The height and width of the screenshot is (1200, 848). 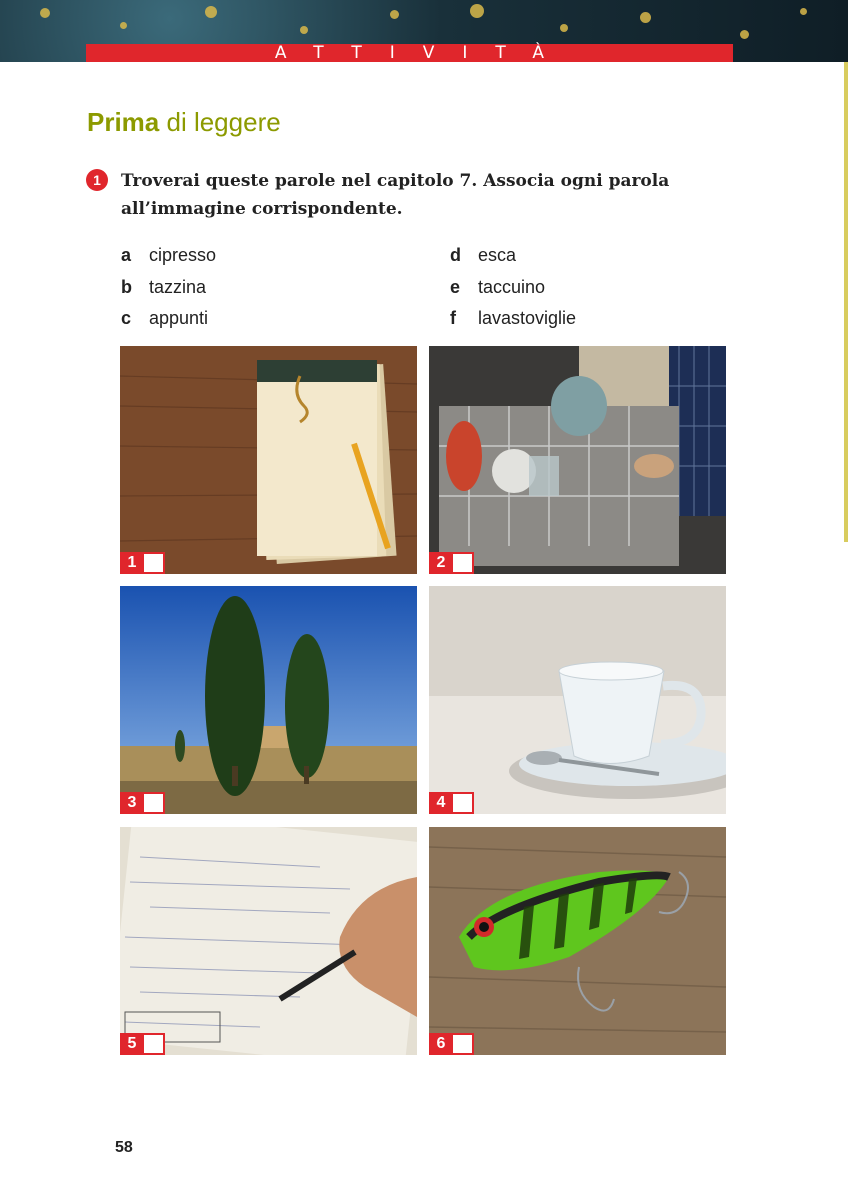 What do you see at coordinates (179, 318) in the screenshot?
I see `word-text: appunti` at bounding box center [179, 318].